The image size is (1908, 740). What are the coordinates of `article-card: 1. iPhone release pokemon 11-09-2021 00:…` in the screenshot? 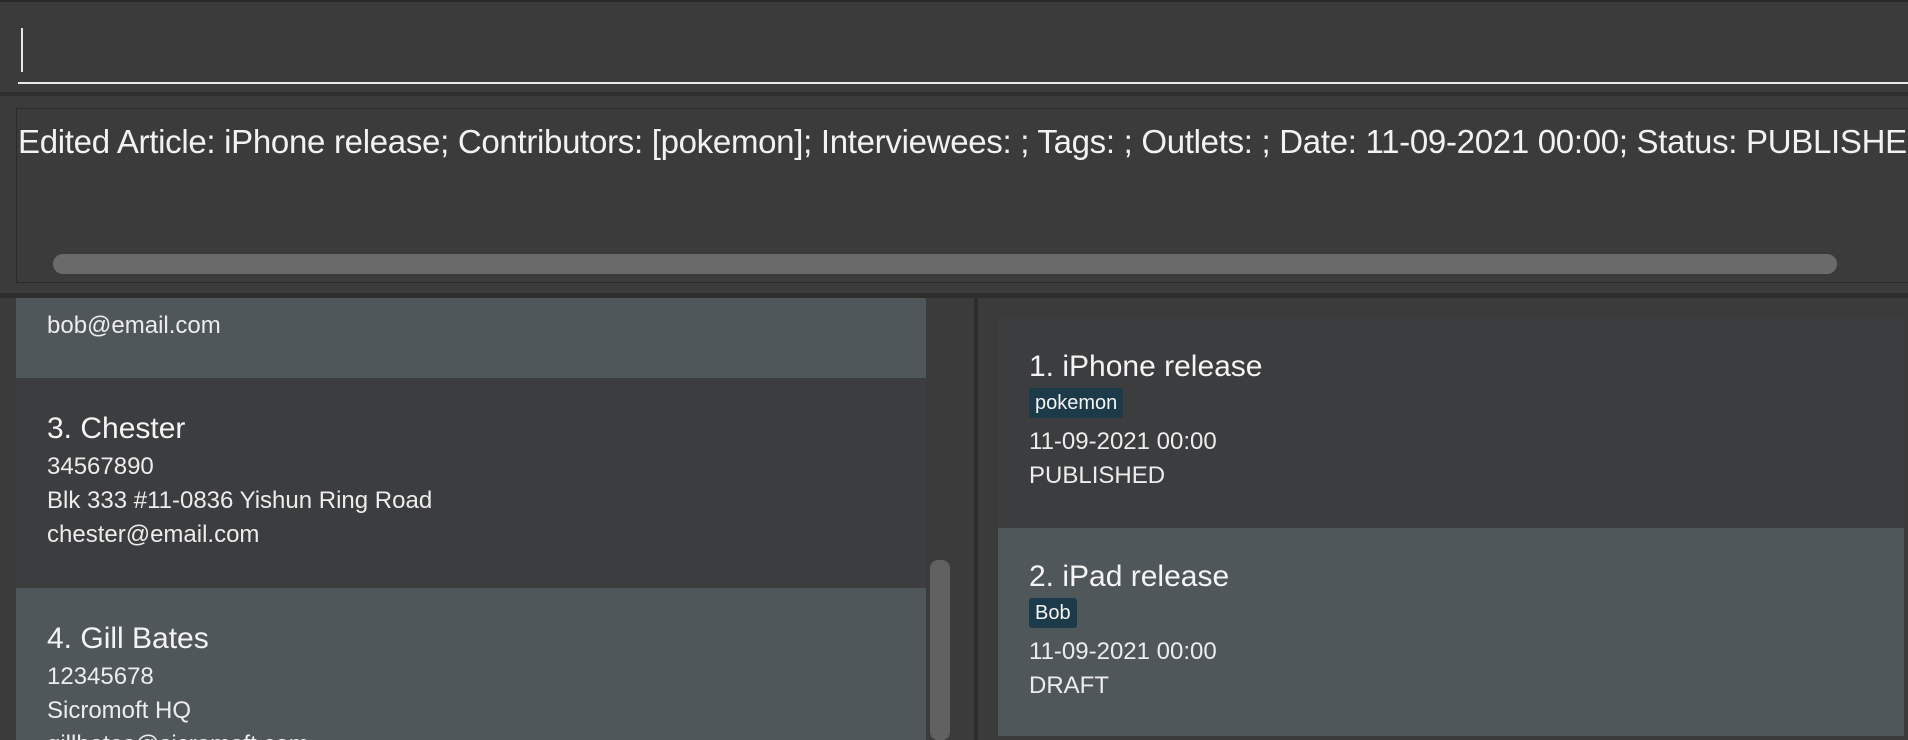 It's located at (1451, 423).